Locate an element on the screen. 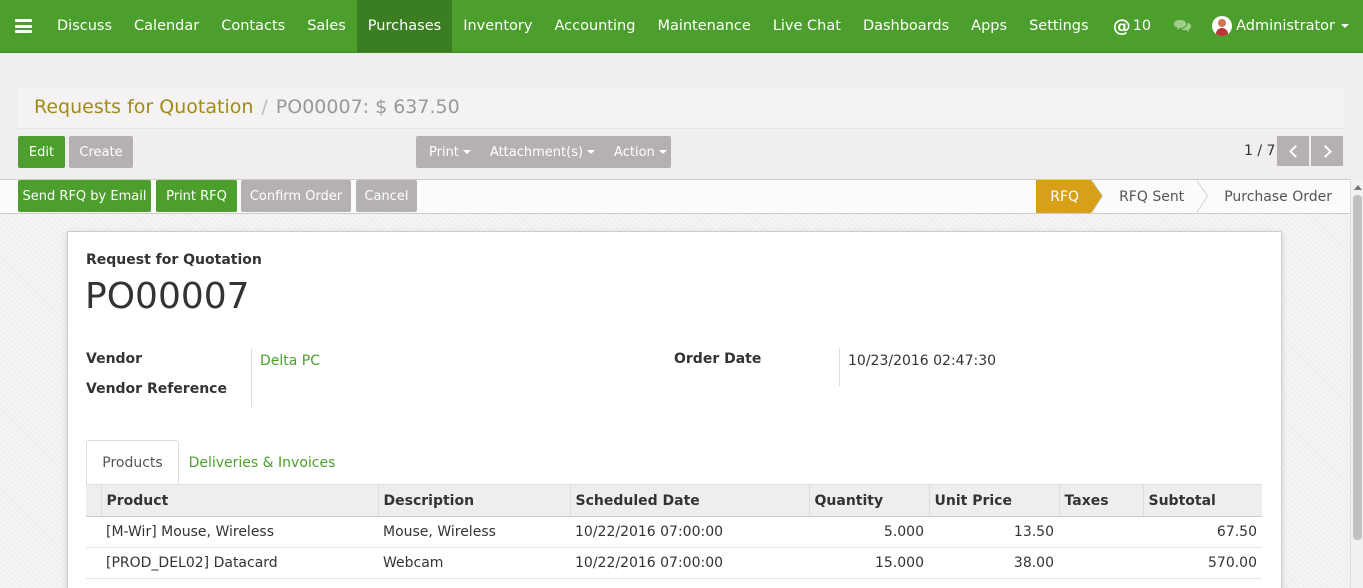 Image resolution: width=1363 pixels, height=588 pixels. user-name: Administrator is located at coordinates (1285, 26).